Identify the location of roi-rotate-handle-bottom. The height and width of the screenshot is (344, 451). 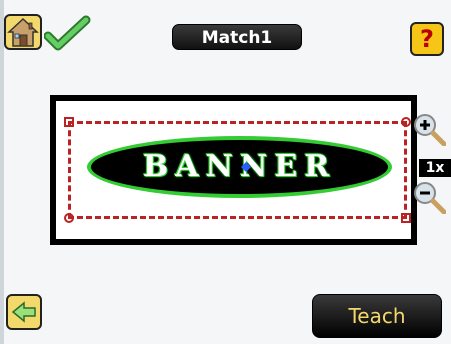
(69, 218).